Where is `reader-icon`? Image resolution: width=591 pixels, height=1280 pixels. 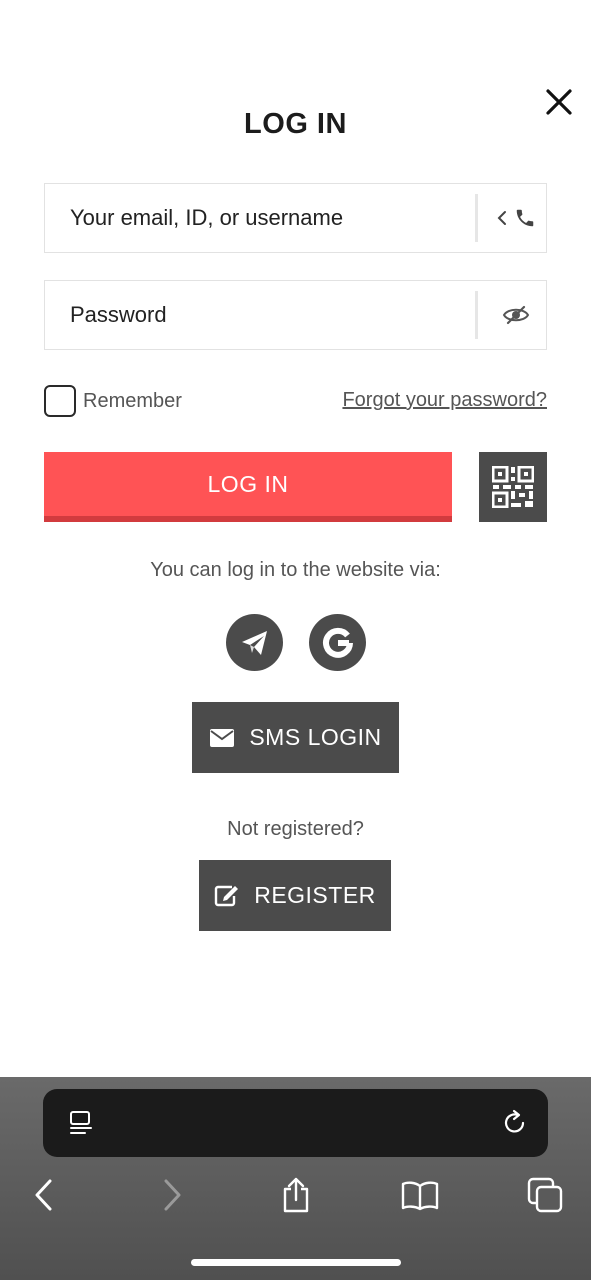 reader-icon is located at coordinates (81, 1123).